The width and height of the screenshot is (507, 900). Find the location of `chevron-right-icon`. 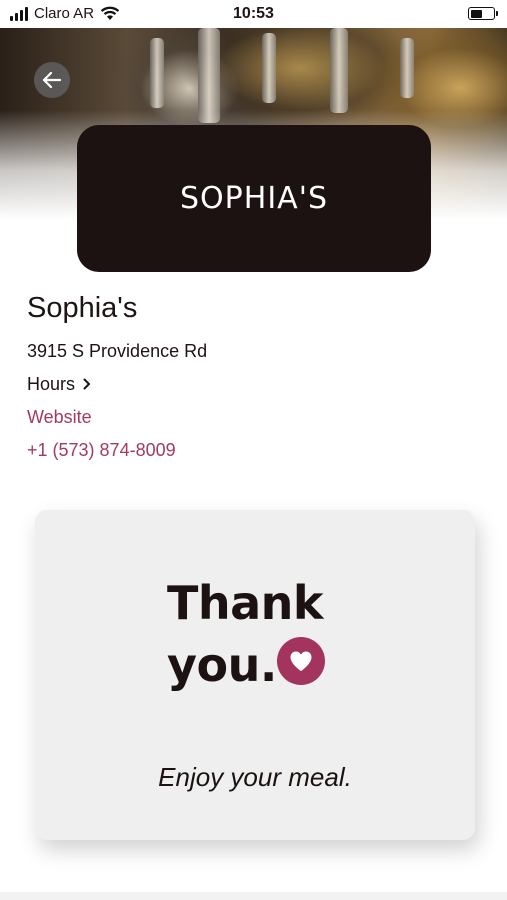

chevron-right-icon is located at coordinates (87, 384).